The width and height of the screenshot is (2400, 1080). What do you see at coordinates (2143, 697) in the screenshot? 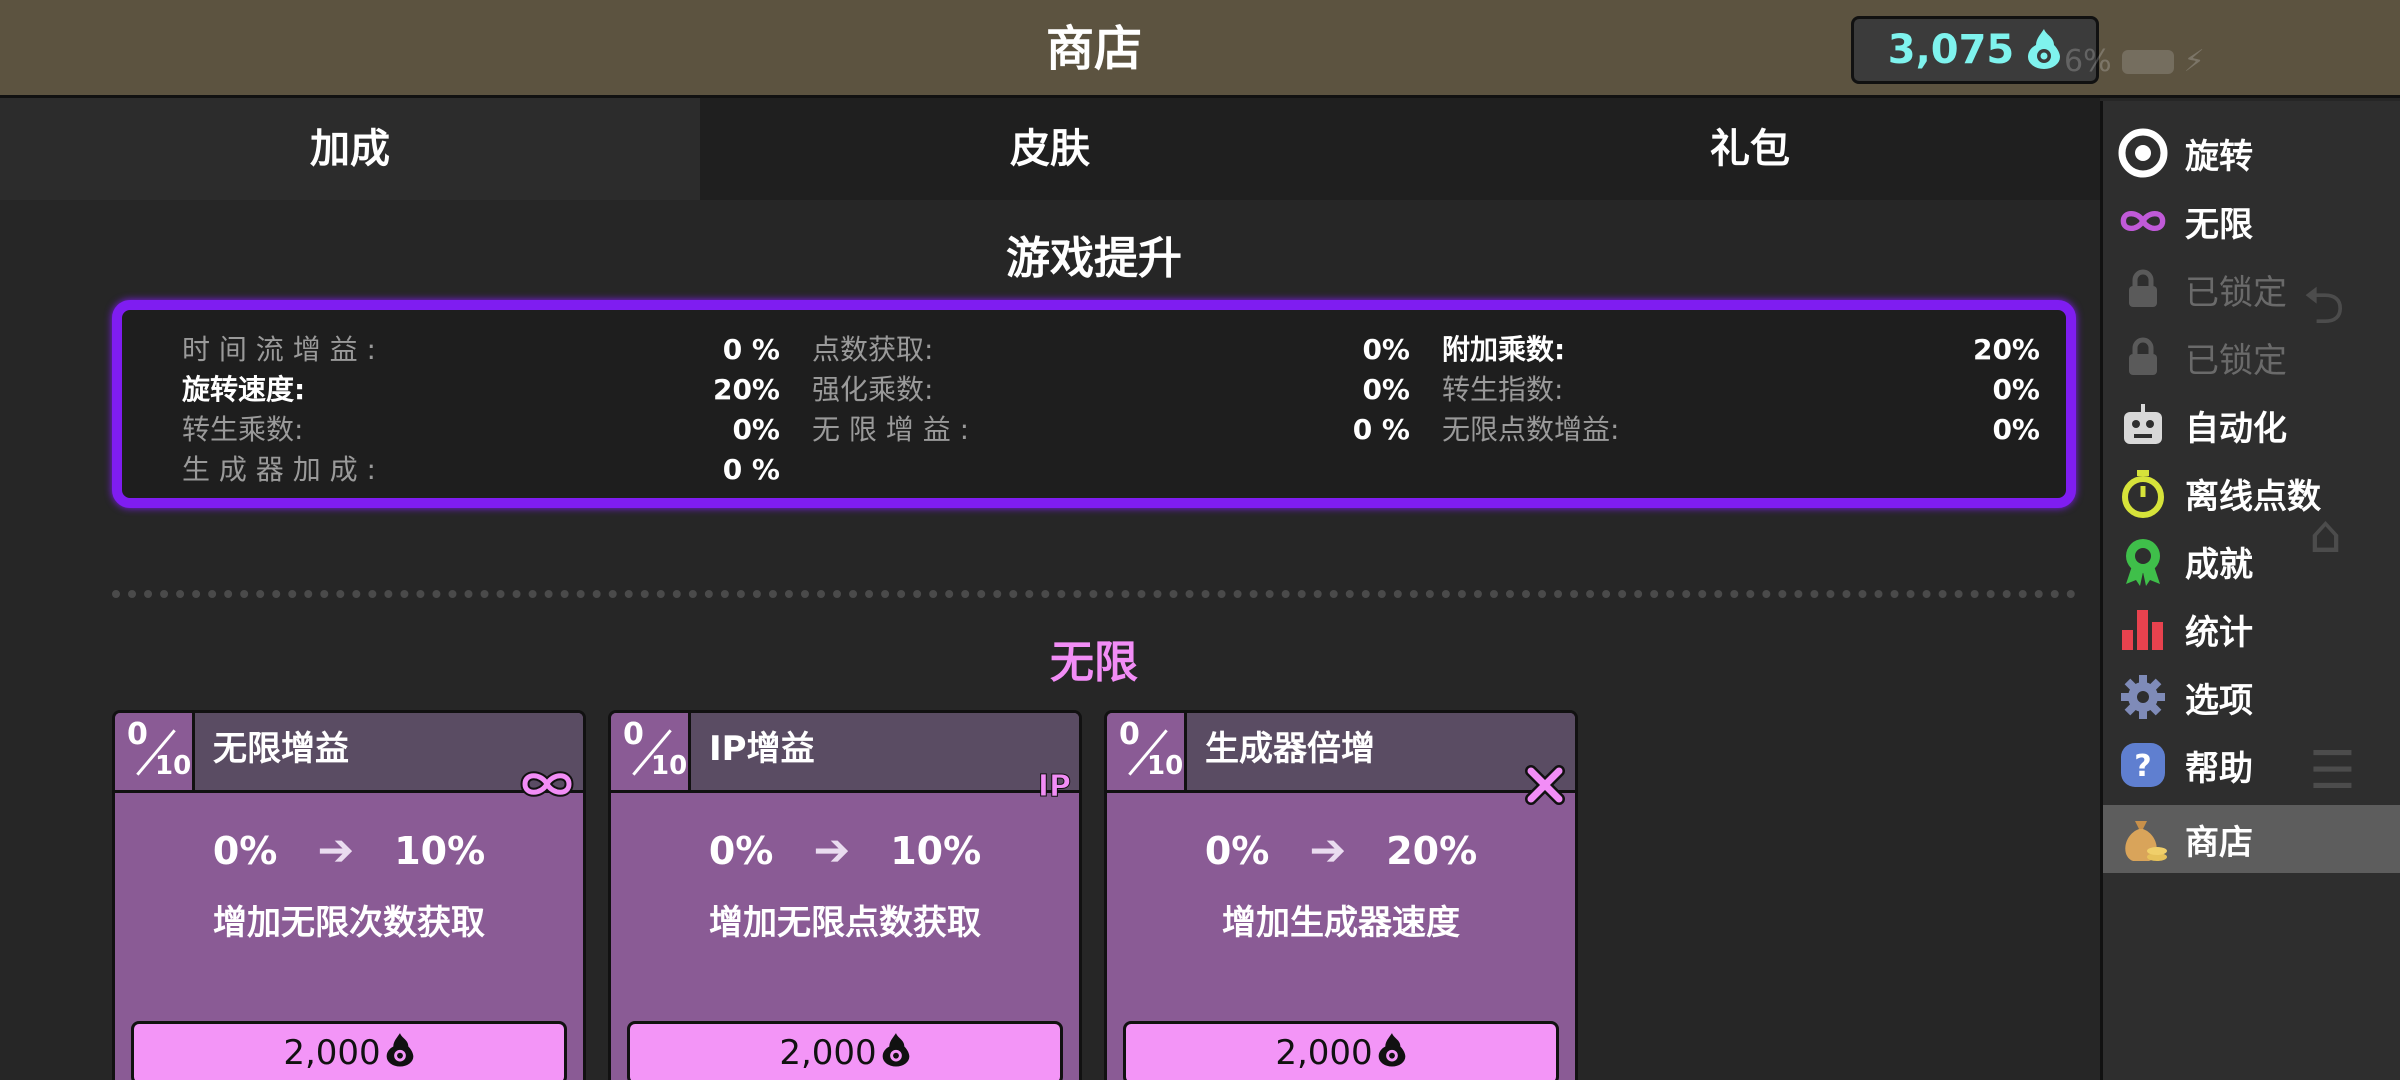
I see `gear-icon` at bounding box center [2143, 697].